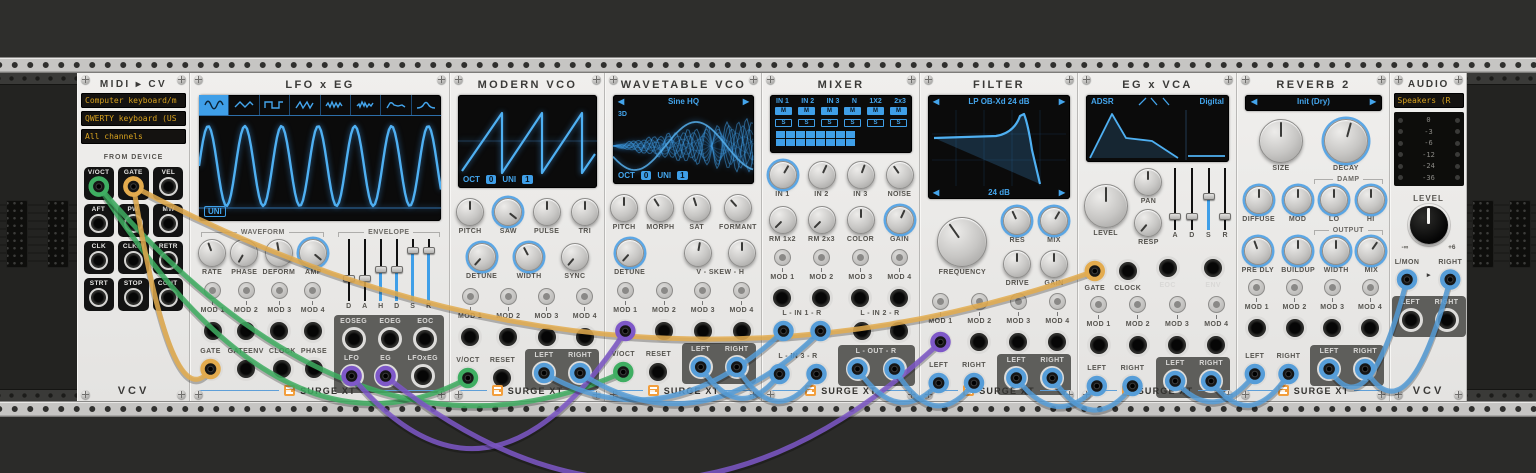 Image resolution: width=1536 pixels, height=473 pixels. Describe the element at coordinates (1370, 200) in the screenshot. I see `knob-hi` at that location.